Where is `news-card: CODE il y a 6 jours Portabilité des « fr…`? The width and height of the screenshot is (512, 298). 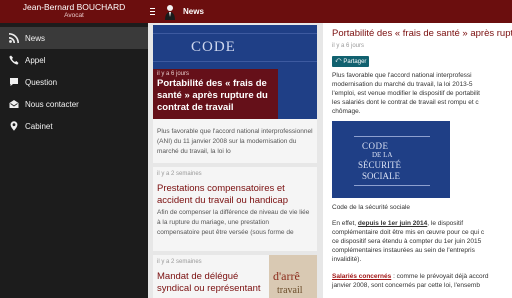 news-card: CODE il y a 6 jours Portabilité des « fr… is located at coordinates (235, 94).